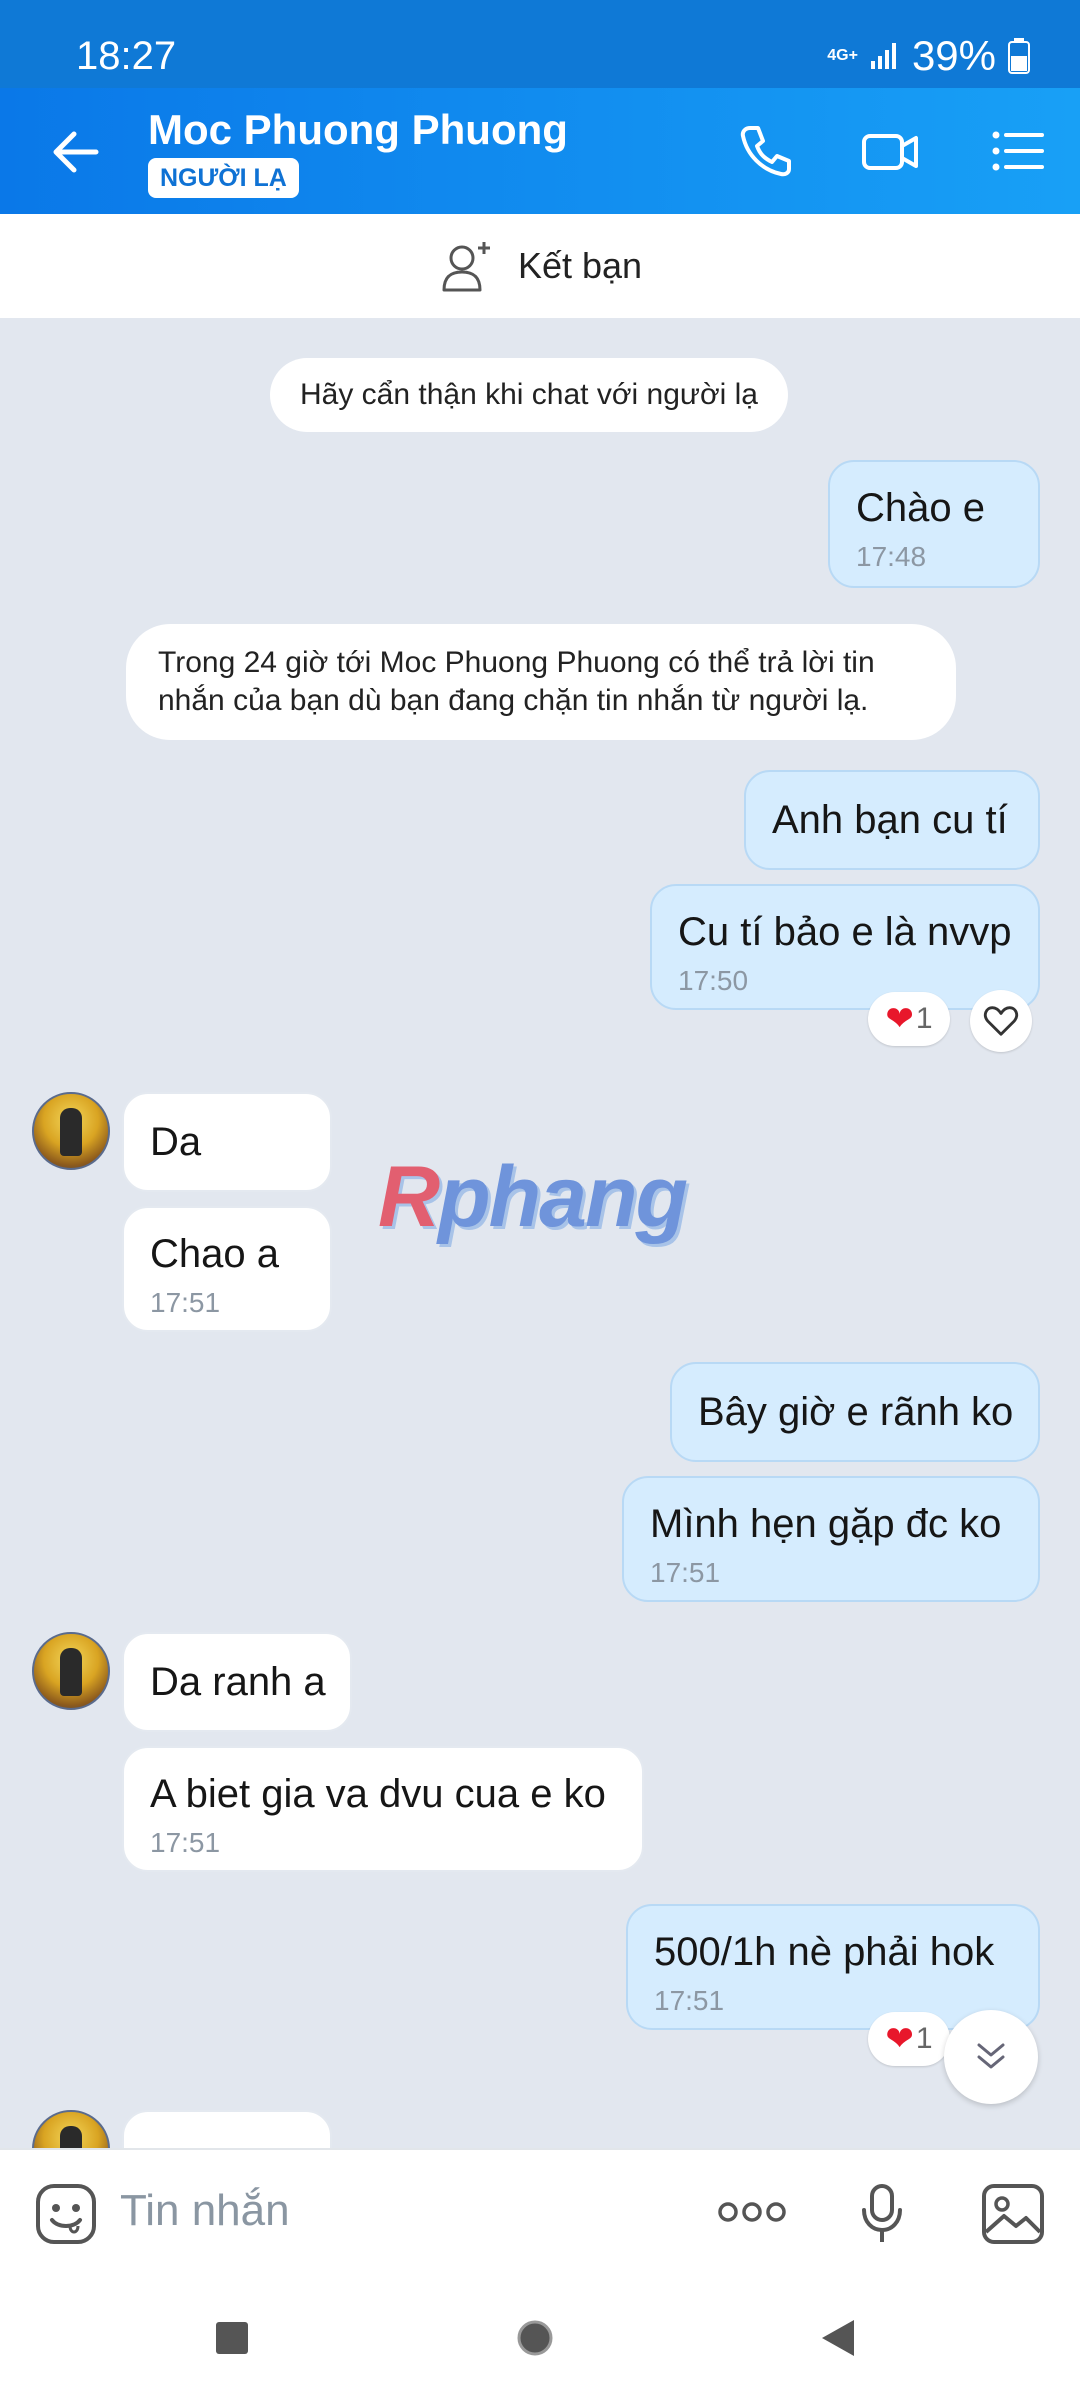  I want to click on status-indicators: 4G+ 39%, so click(928, 55).